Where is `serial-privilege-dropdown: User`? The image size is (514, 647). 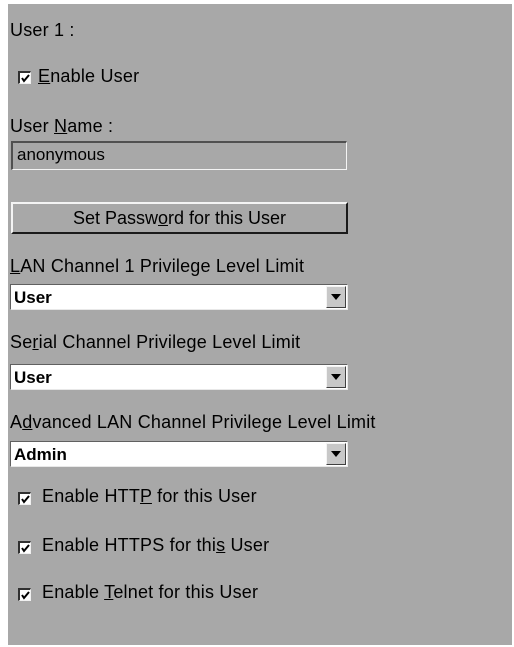
serial-privilege-dropdown: User is located at coordinates (179, 377).